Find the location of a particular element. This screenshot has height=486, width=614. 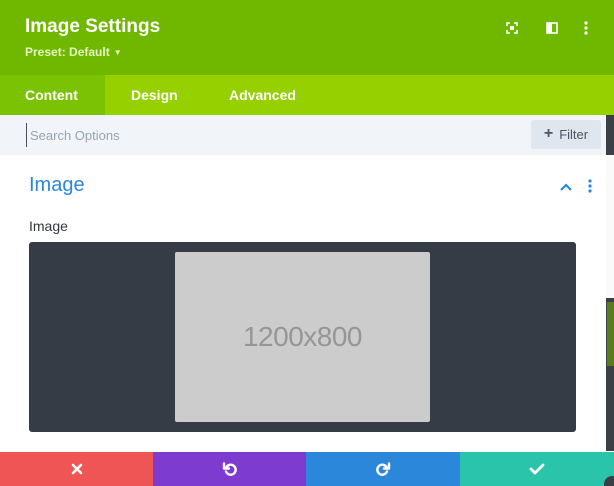

tab-design: Design is located at coordinates (154, 95).